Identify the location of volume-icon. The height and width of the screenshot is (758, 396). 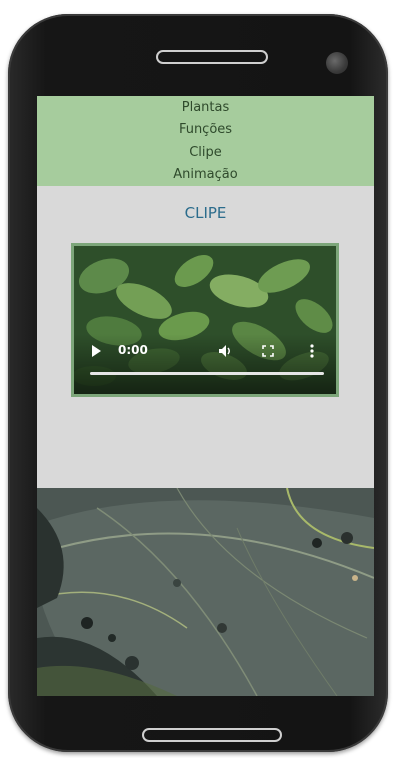
(224, 351).